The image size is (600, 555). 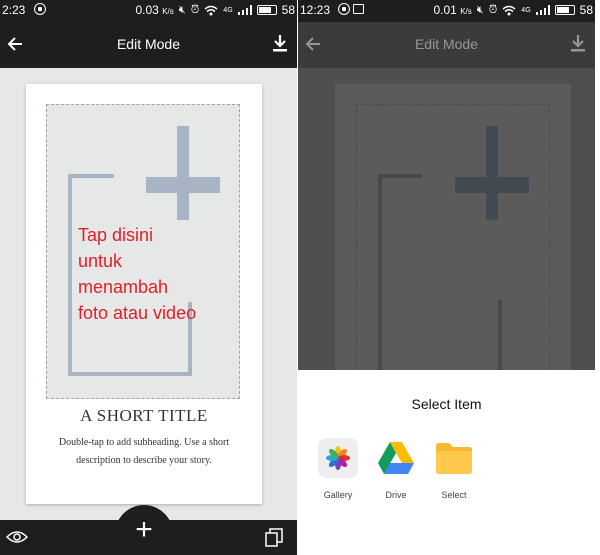 What do you see at coordinates (396, 495) in the screenshot?
I see `option-label: Drive` at bounding box center [396, 495].